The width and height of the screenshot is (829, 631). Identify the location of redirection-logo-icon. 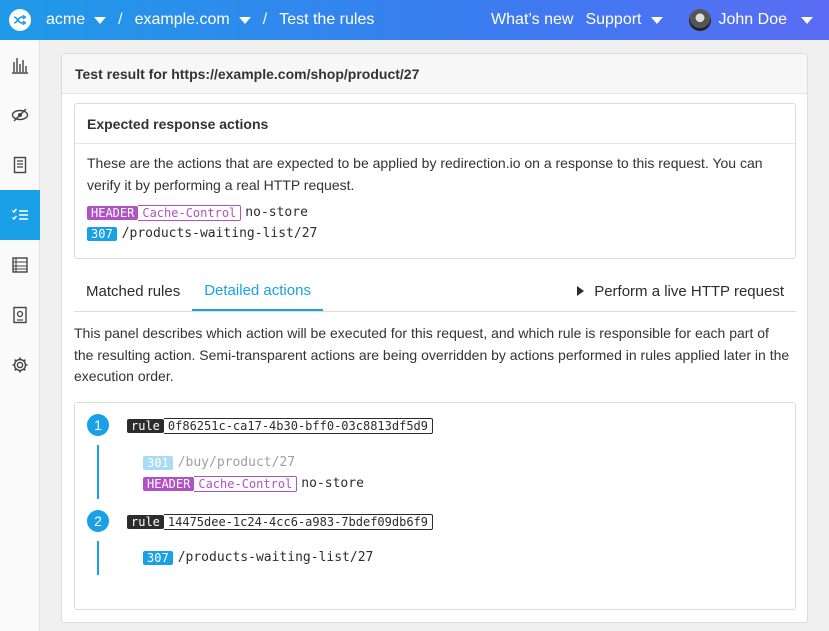
(20, 20).